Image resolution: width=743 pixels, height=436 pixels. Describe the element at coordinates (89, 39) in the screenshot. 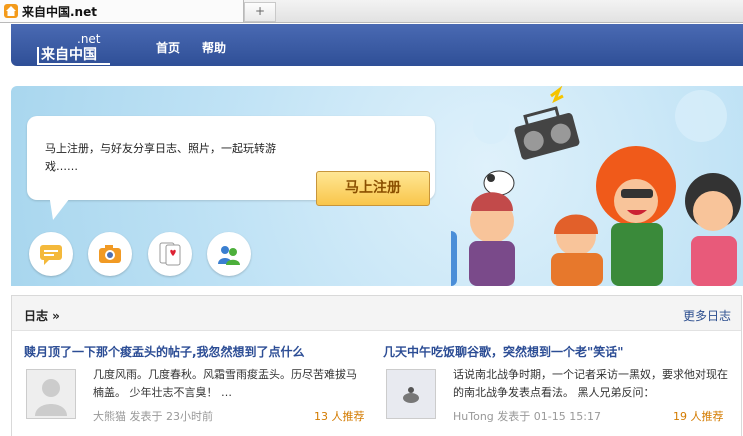

I see `logo-net: .net` at that location.